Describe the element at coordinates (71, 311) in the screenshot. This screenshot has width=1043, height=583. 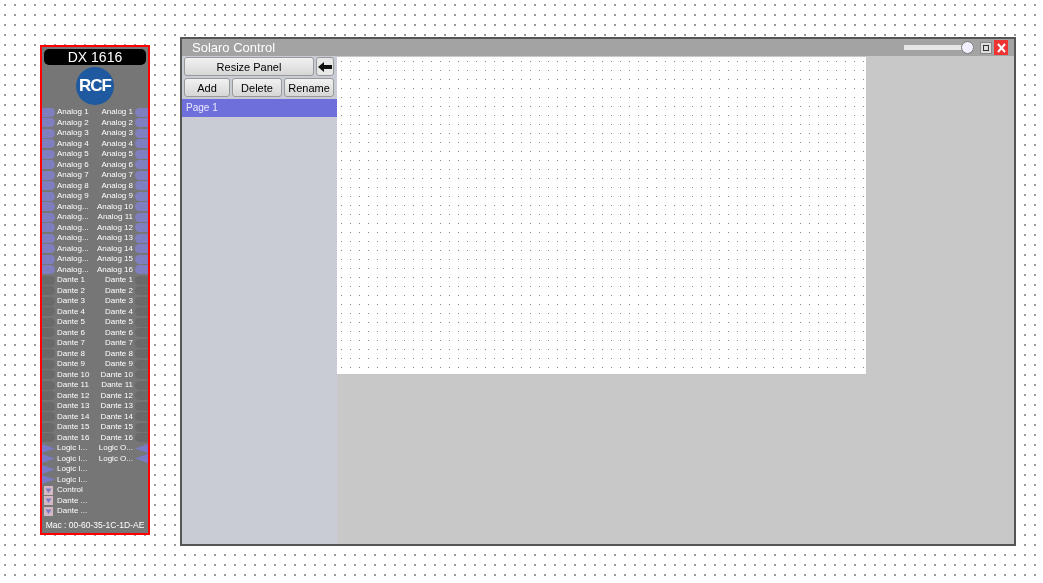
I see `input-label: Dante 4` at that location.